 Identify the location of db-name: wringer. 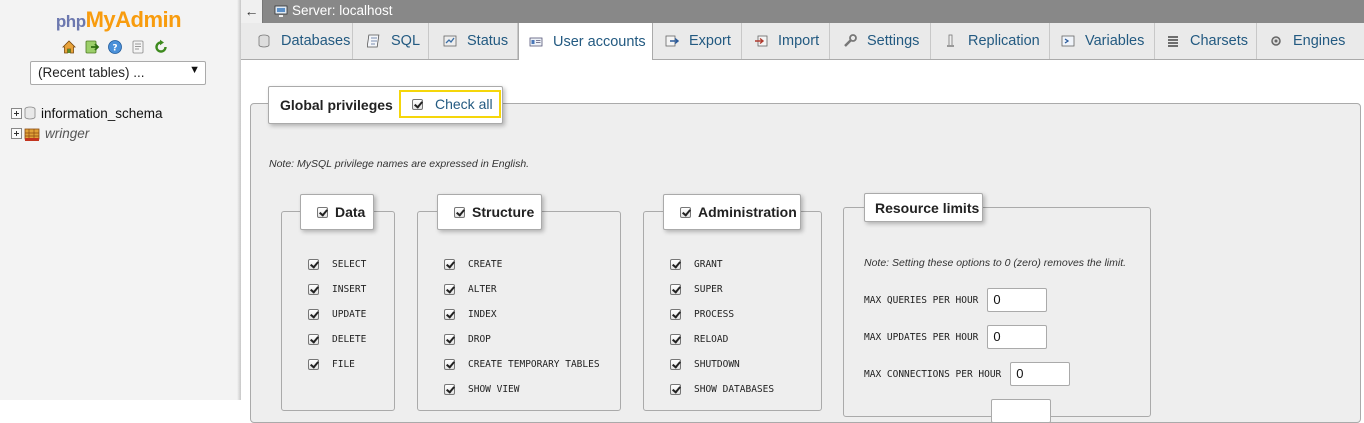
(67, 133).